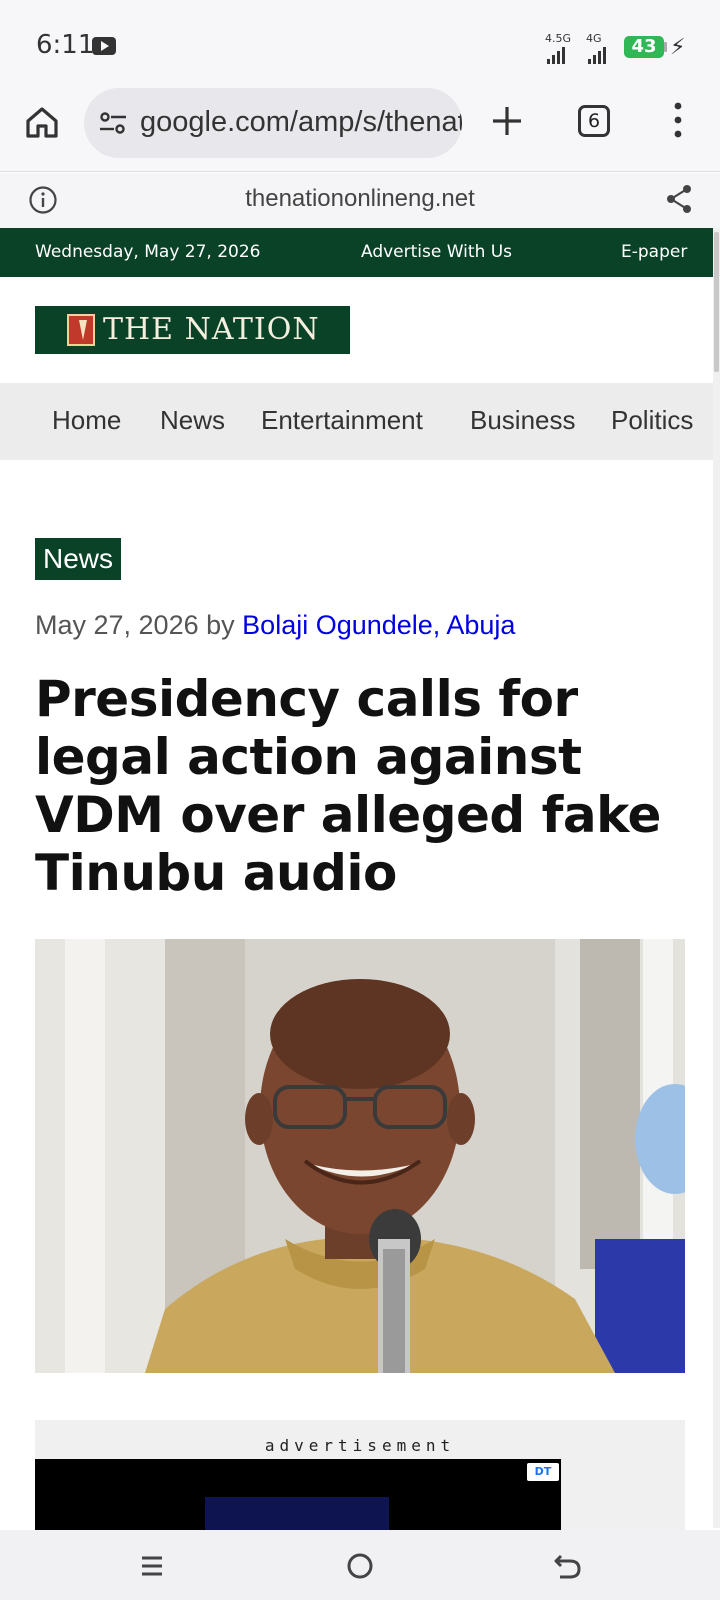  I want to click on ad-choices-icon: DT, so click(543, 1472).